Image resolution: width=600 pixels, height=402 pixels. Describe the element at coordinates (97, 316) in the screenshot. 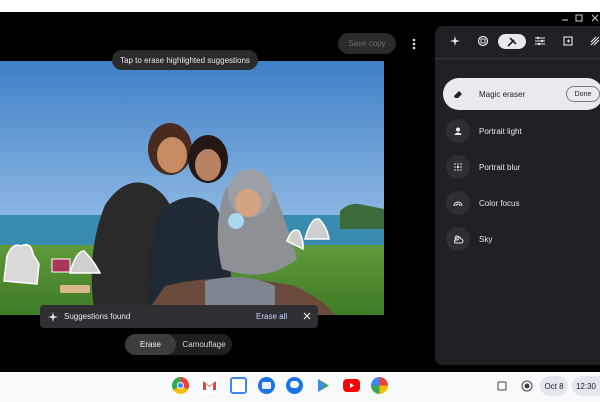

I see `snackbar-message: Suggestions found` at that location.